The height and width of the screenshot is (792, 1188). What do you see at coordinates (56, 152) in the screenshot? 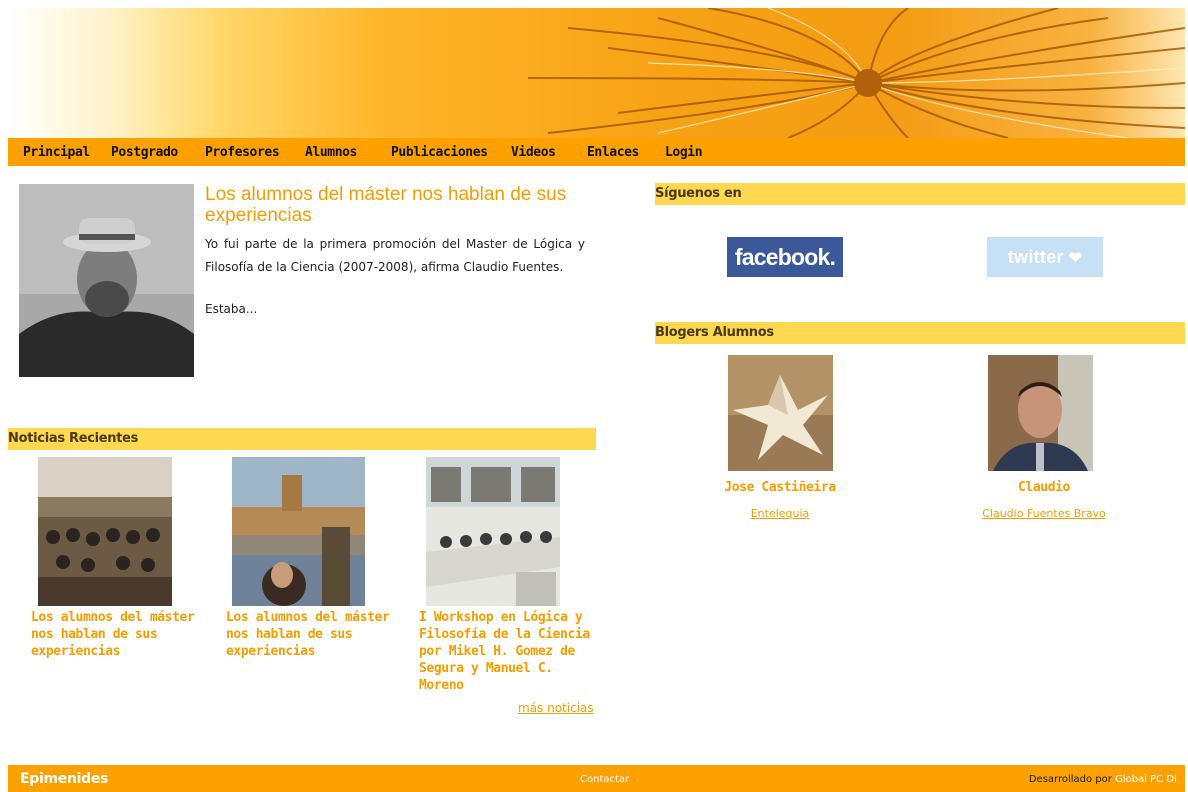
I see `nav-item-principal: Principal` at bounding box center [56, 152].